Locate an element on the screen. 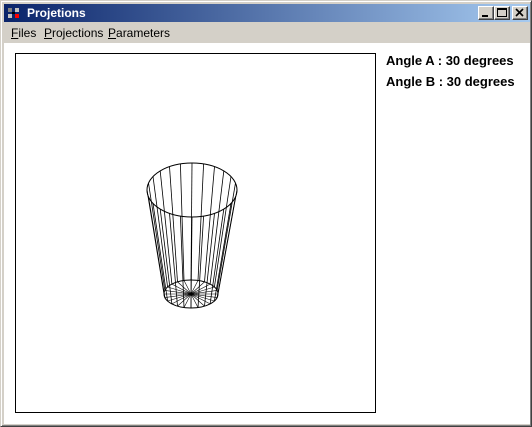  title-bar: Projetions is located at coordinates (267, 13).